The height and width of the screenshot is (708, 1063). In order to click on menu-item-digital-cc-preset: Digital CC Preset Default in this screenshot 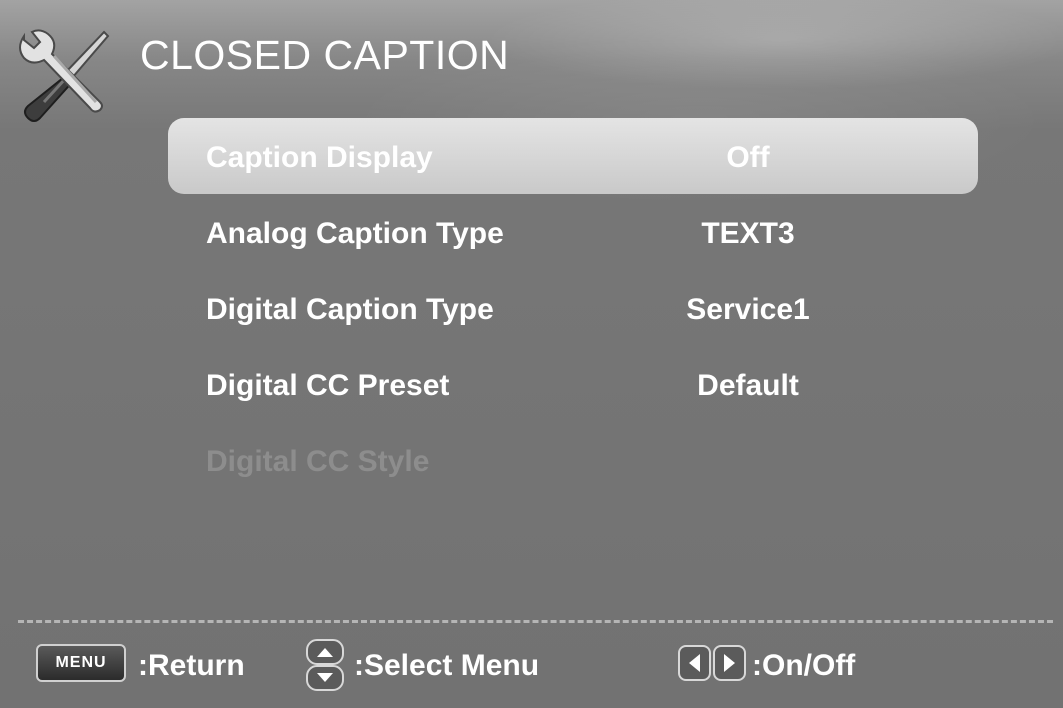, I will do `click(573, 384)`.